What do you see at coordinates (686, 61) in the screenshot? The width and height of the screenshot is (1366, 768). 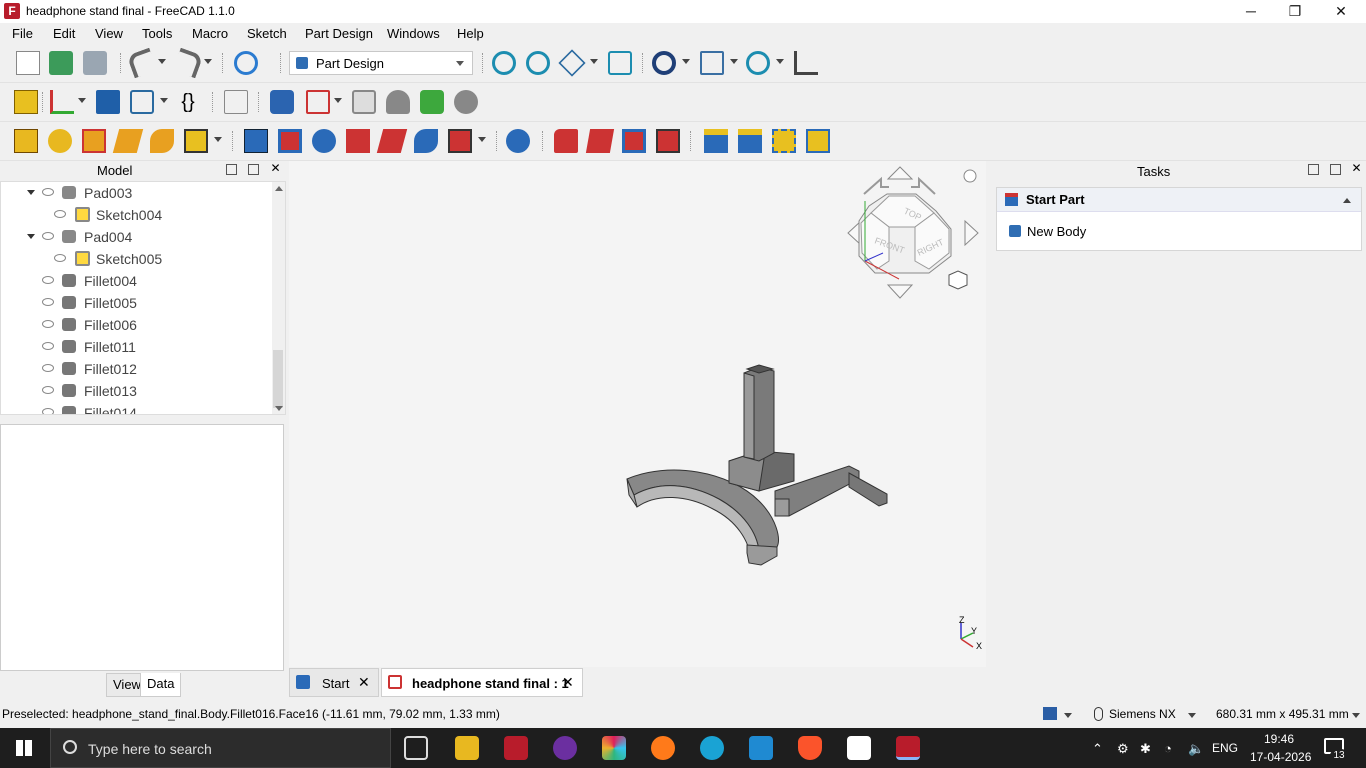 I see `draw-style-dropdown-icon` at bounding box center [686, 61].